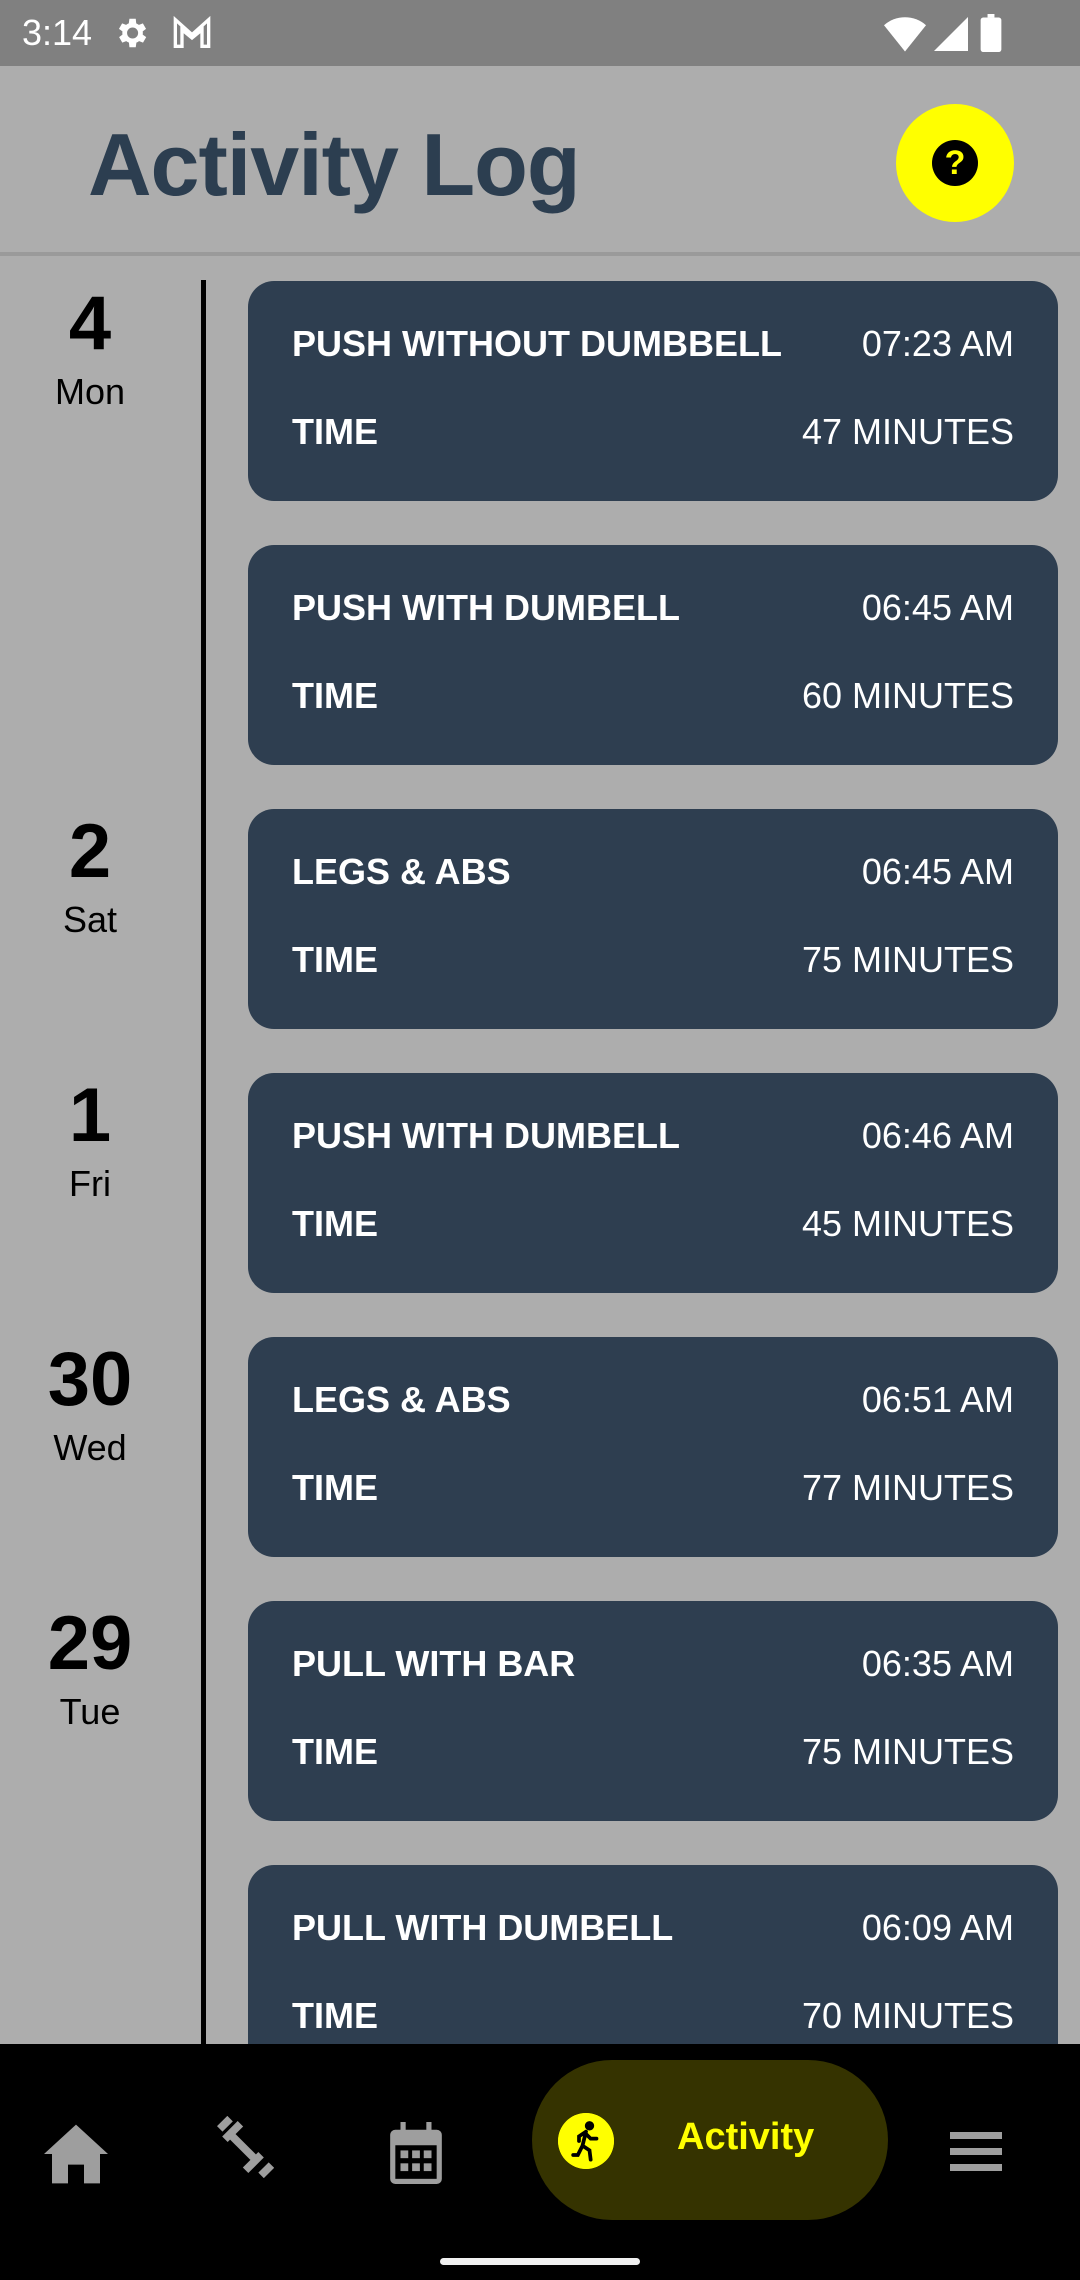 This screenshot has height=2280, width=1080. Describe the element at coordinates (203, 1162) in the screenshot. I see `timeline-line` at that location.